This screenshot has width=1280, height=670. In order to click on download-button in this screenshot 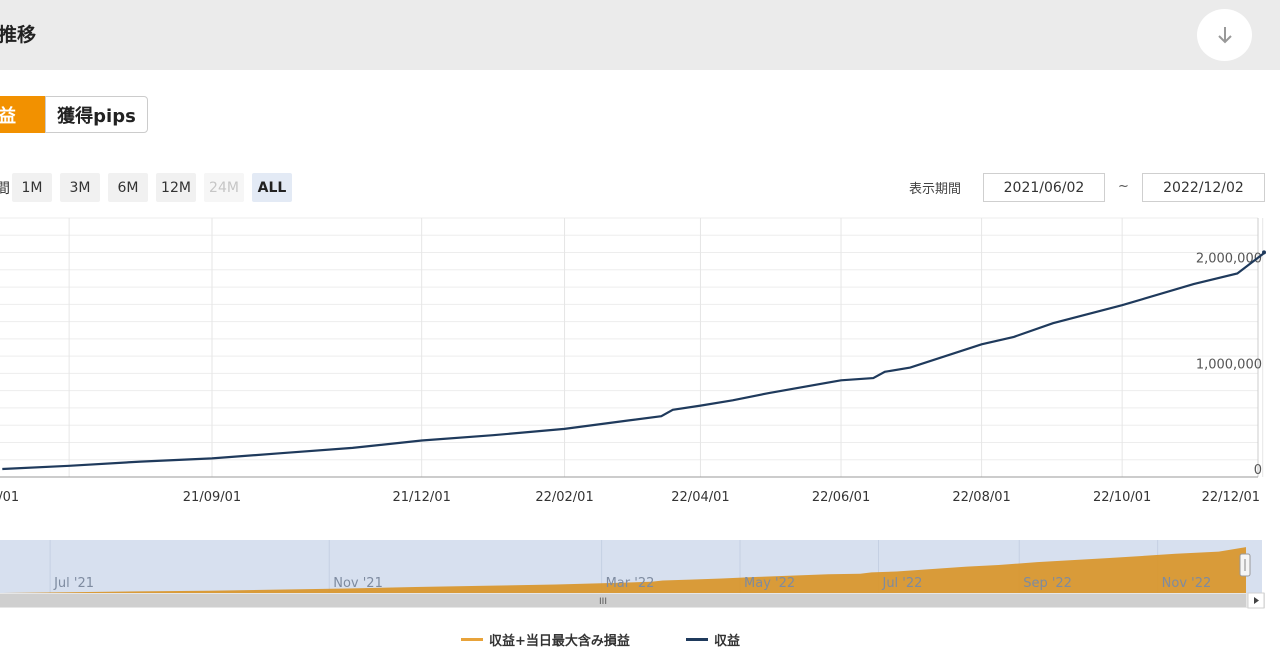, I will do `click(1224, 35)`.